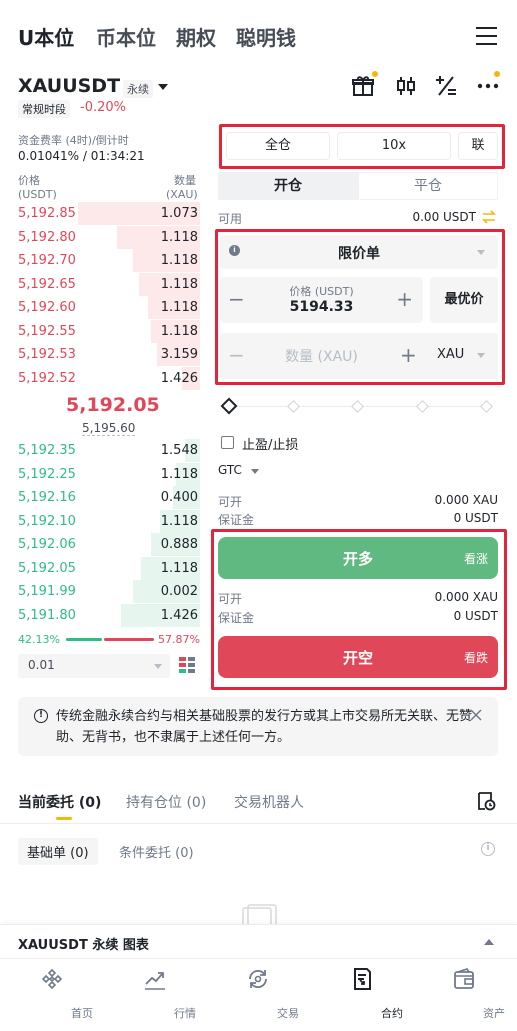 This screenshot has height=1031, width=517. What do you see at coordinates (230, 219) in the screenshot?
I see `available-label: 可用` at bounding box center [230, 219].